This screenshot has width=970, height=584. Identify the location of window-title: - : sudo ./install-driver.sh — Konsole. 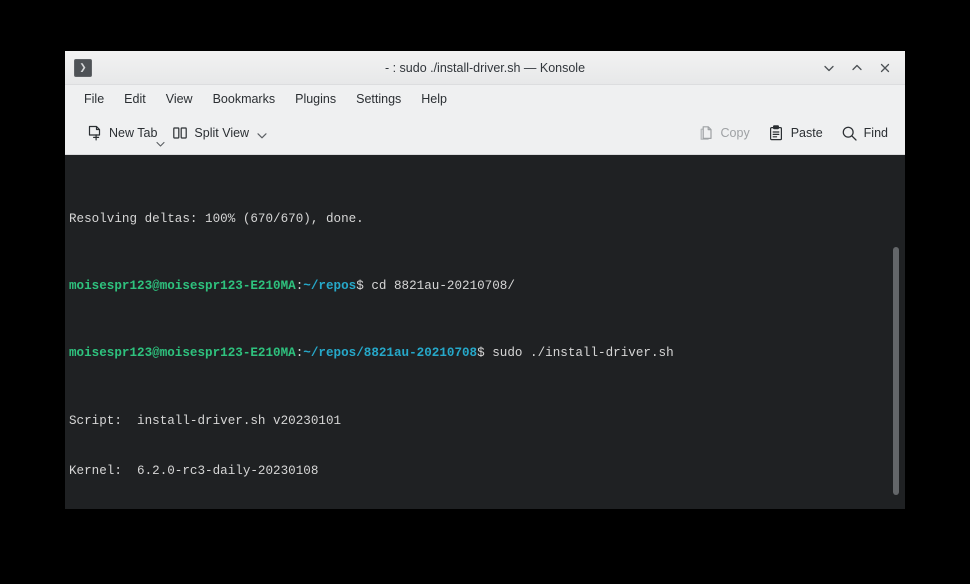
(485, 67).